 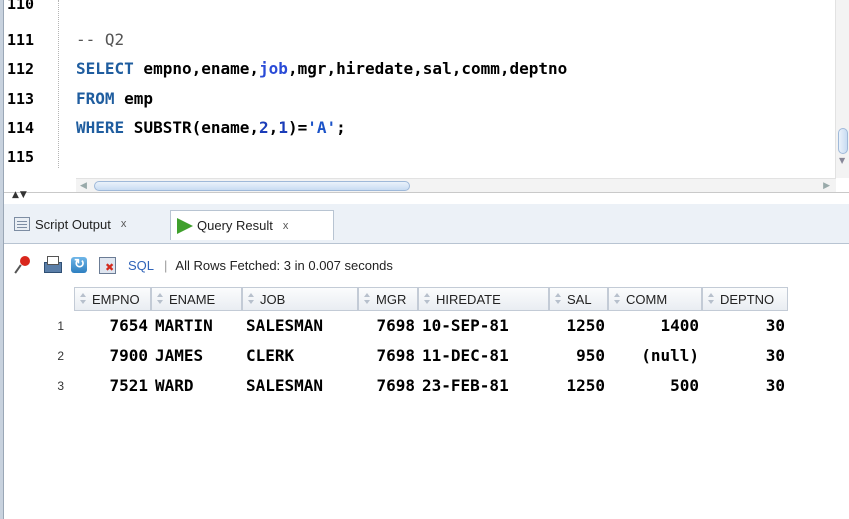 What do you see at coordinates (284, 265) in the screenshot?
I see `fetch-status: All Rows Fetched: 3 in 0.007 seconds` at bounding box center [284, 265].